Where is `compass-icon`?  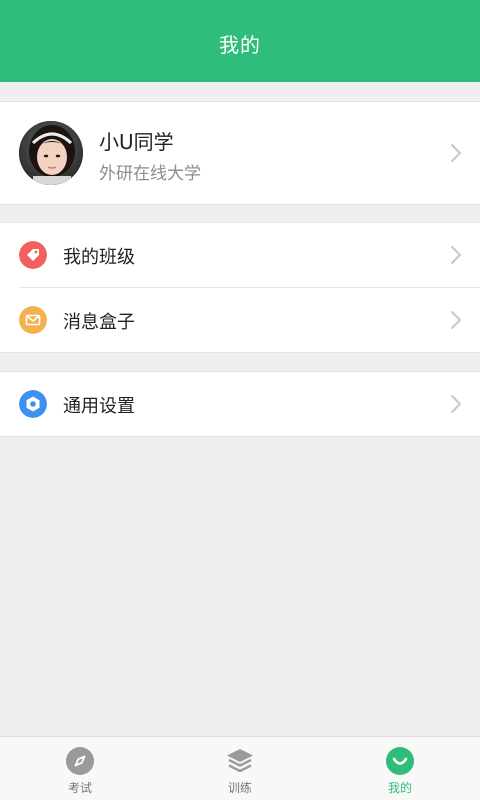
compass-icon is located at coordinates (80, 761).